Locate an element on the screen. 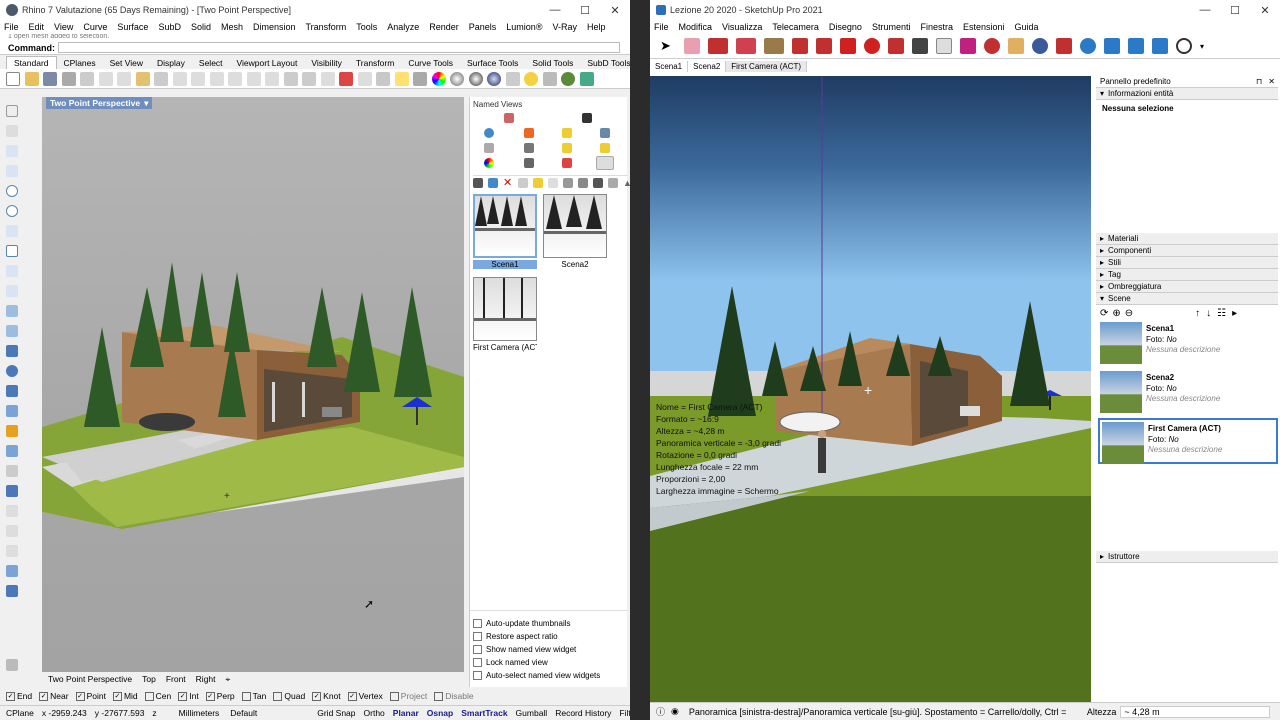 This screenshot has height=720, width=1280. pencil-icon is located at coordinates (718, 46).